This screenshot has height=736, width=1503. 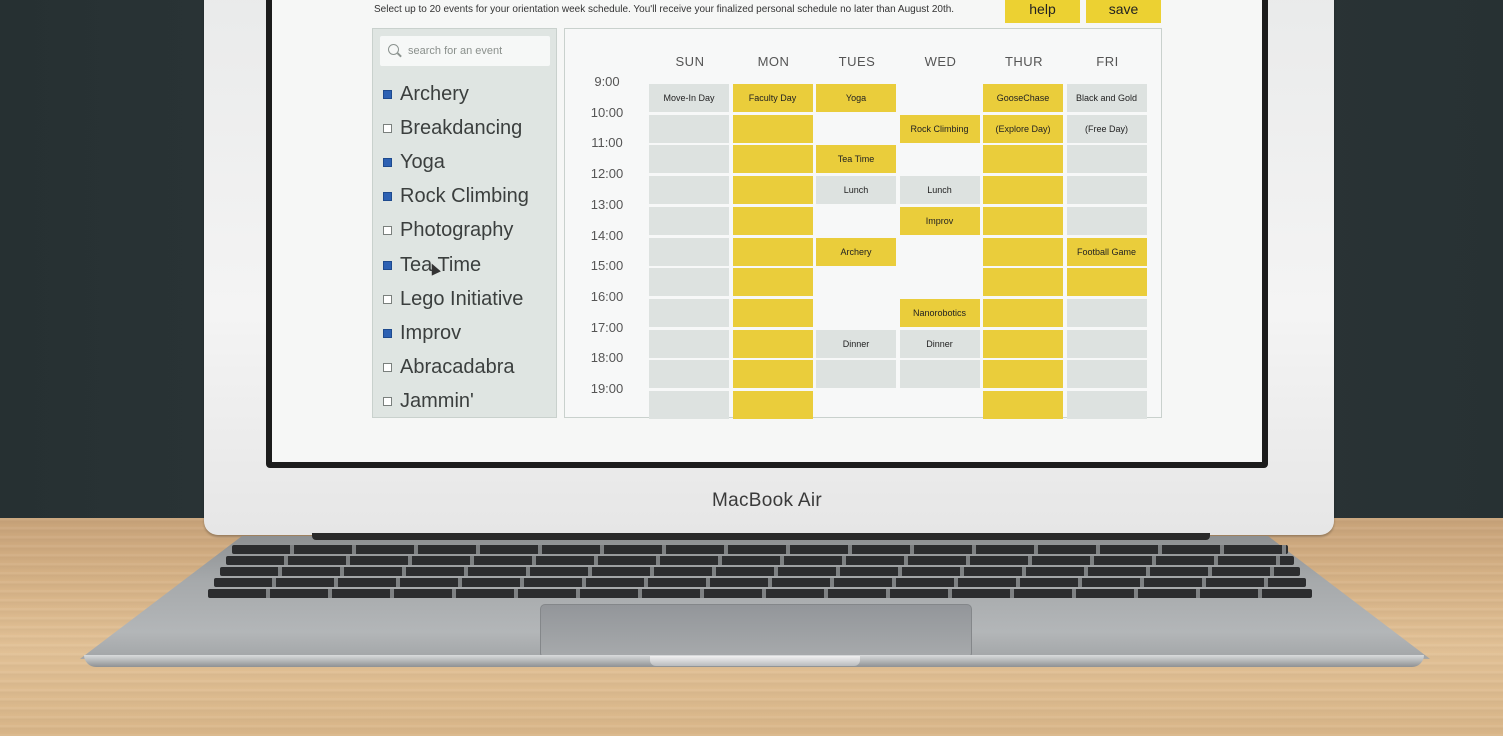 I want to click on event-item: Archery, so click(x=468, y=94).